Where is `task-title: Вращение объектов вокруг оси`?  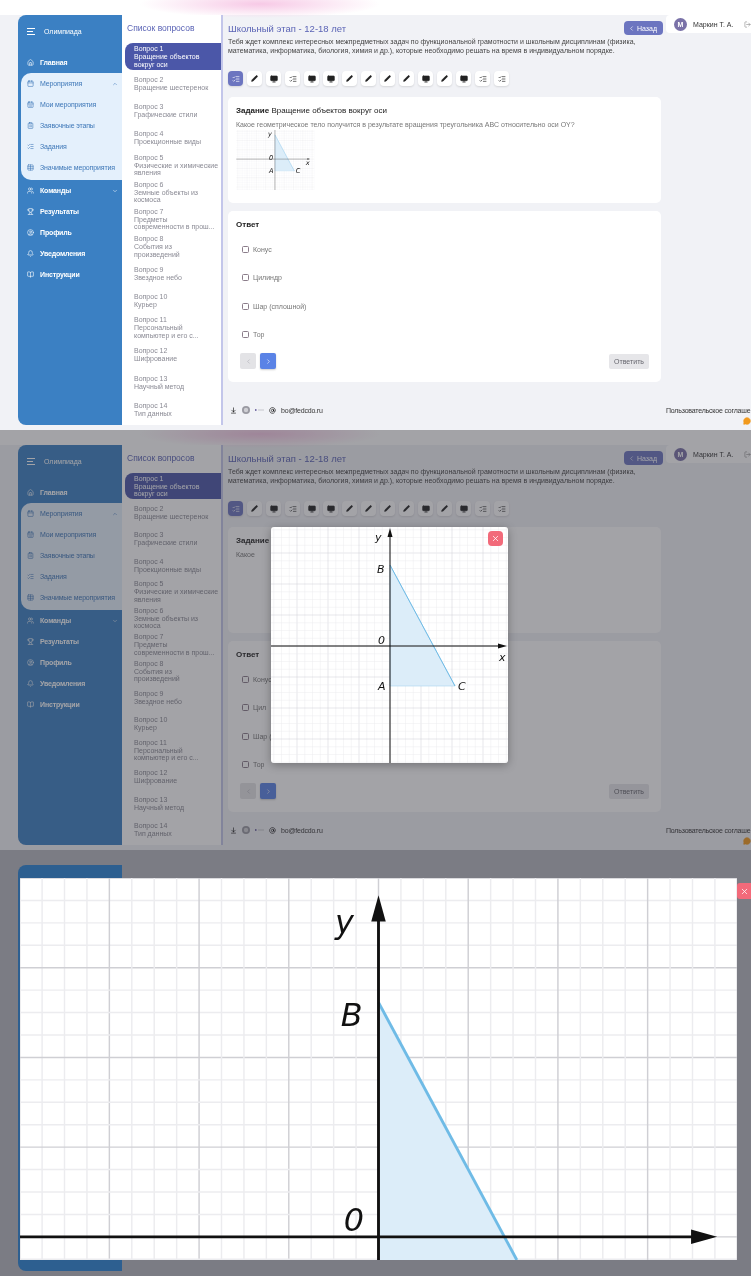
task-title: Вращение объектов вокруг оси is located at coordinates (329, 110).